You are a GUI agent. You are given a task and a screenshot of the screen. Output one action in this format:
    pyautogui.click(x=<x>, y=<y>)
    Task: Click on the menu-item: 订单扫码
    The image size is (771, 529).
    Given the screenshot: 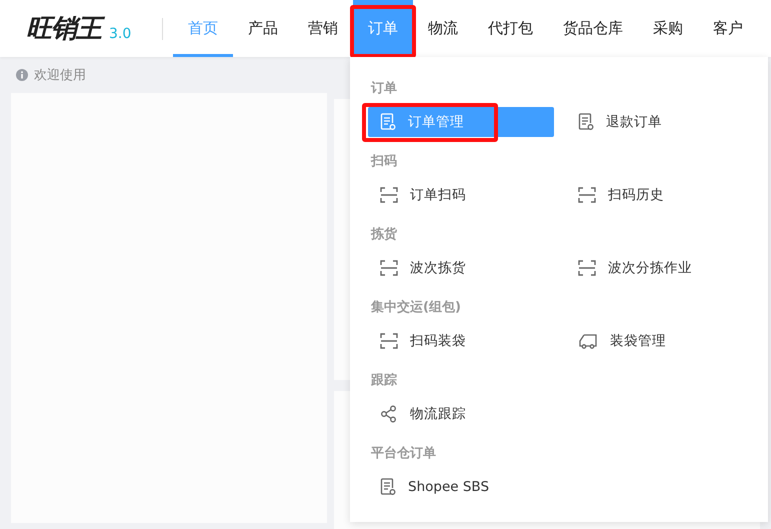 What is the action you would take?
    pyautogui.click(x=461, y=195)
    